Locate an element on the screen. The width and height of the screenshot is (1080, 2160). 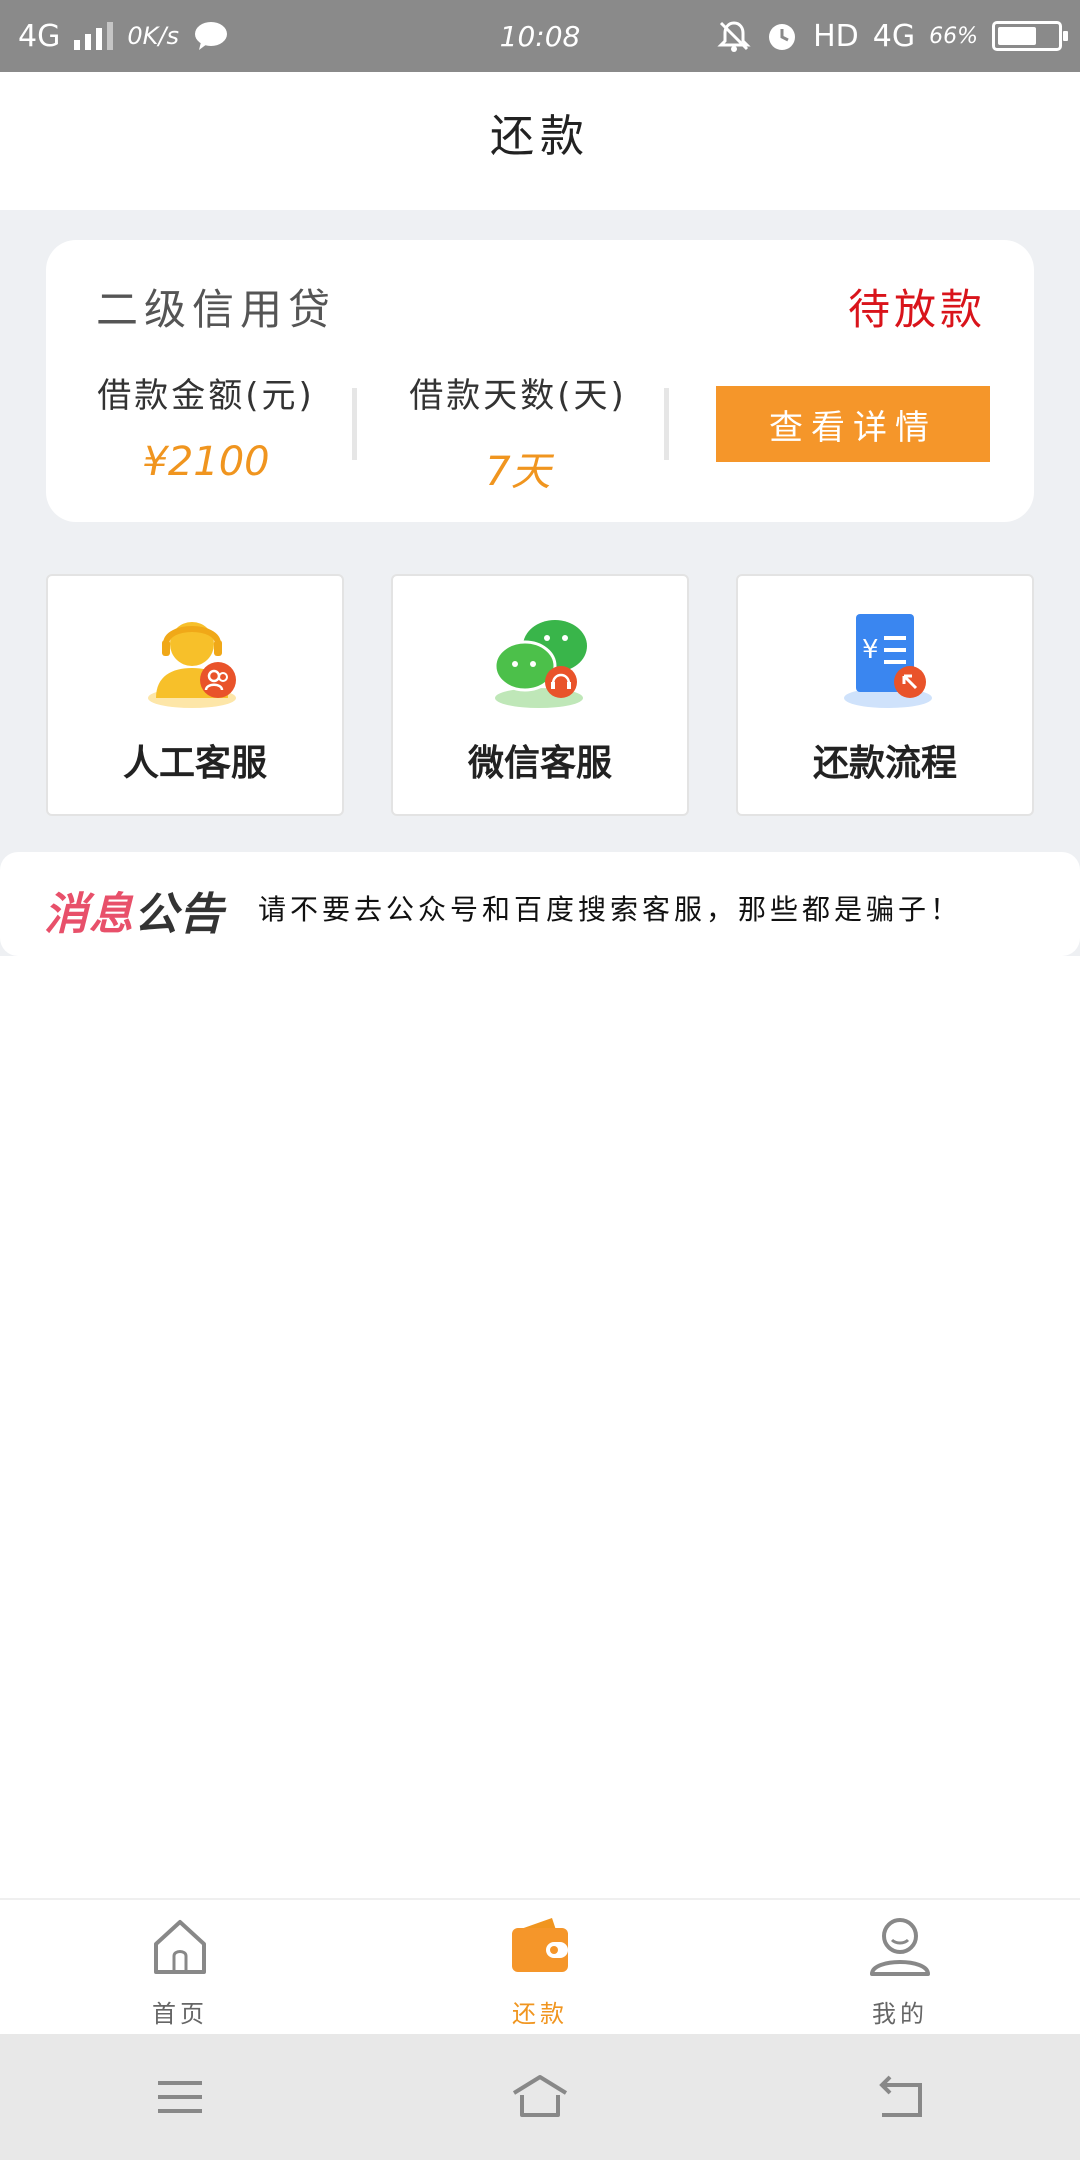
notice-text: 请不要去公众号和百度搜索客服，那些都是骗子！ is located at coordinates (610, 909).